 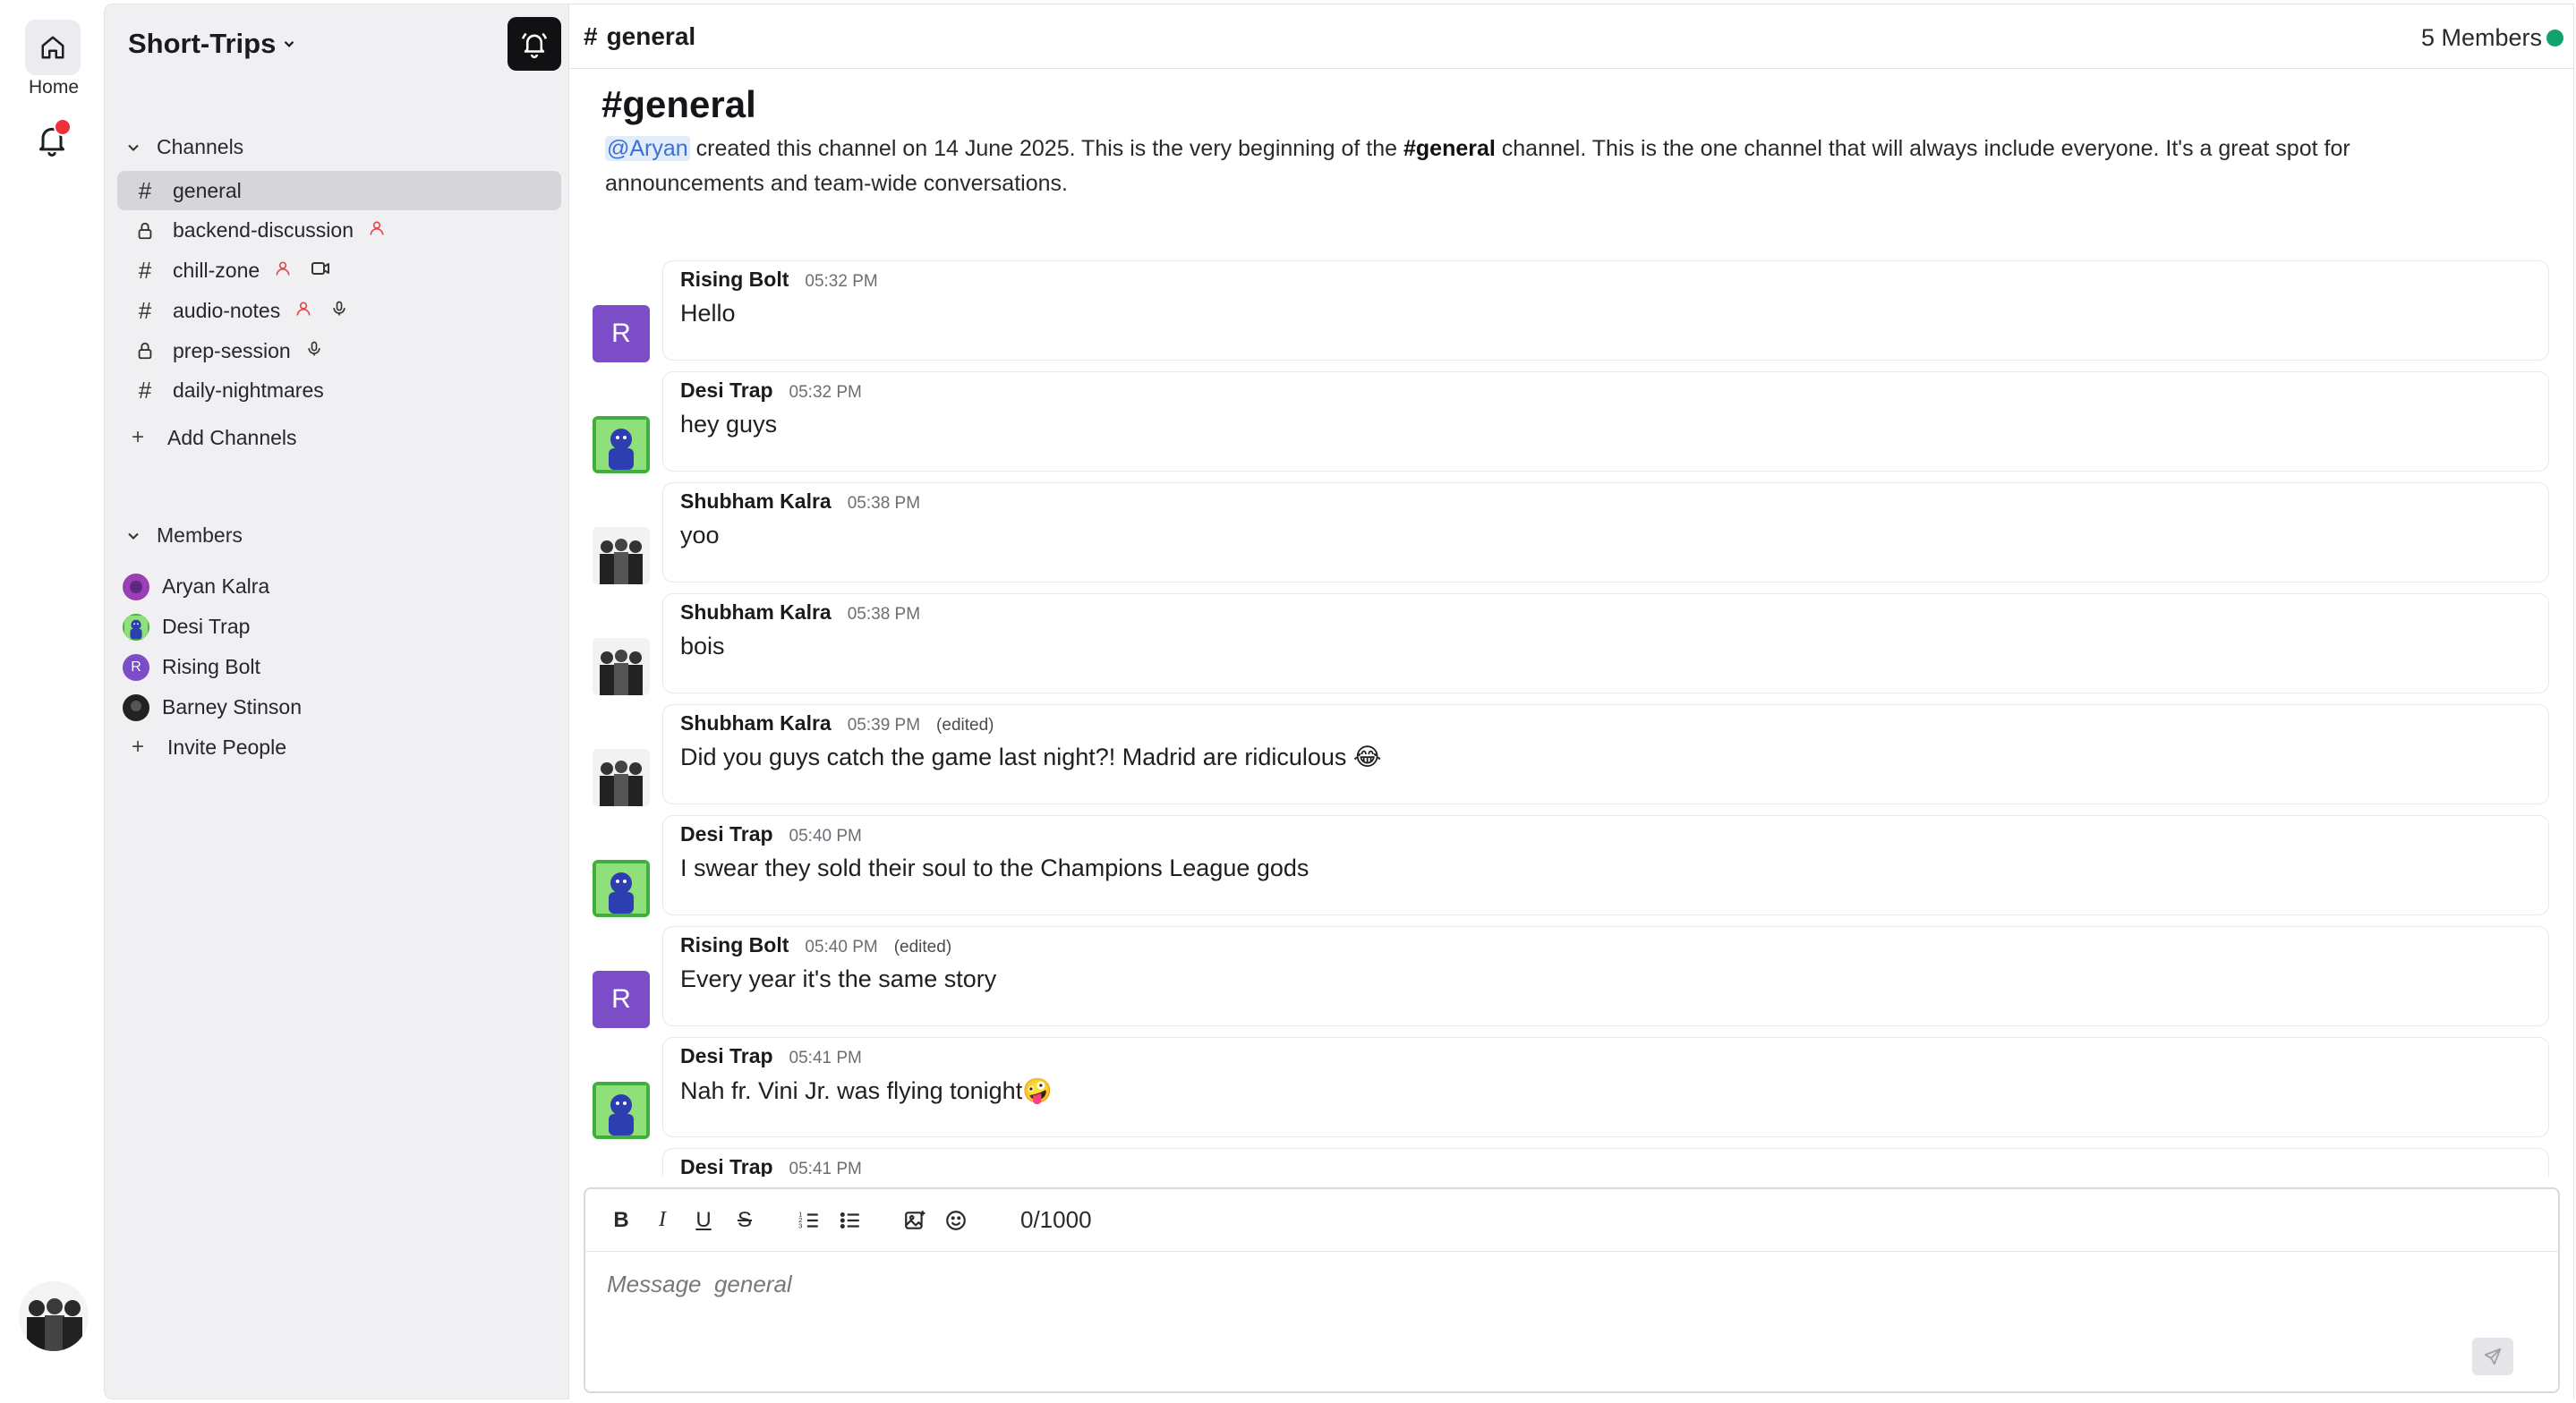 What do you see at coordinates (2481, 38) in the screenshot?
I see `members-count-button: 5 Members` at bounding box center [2481, 38].